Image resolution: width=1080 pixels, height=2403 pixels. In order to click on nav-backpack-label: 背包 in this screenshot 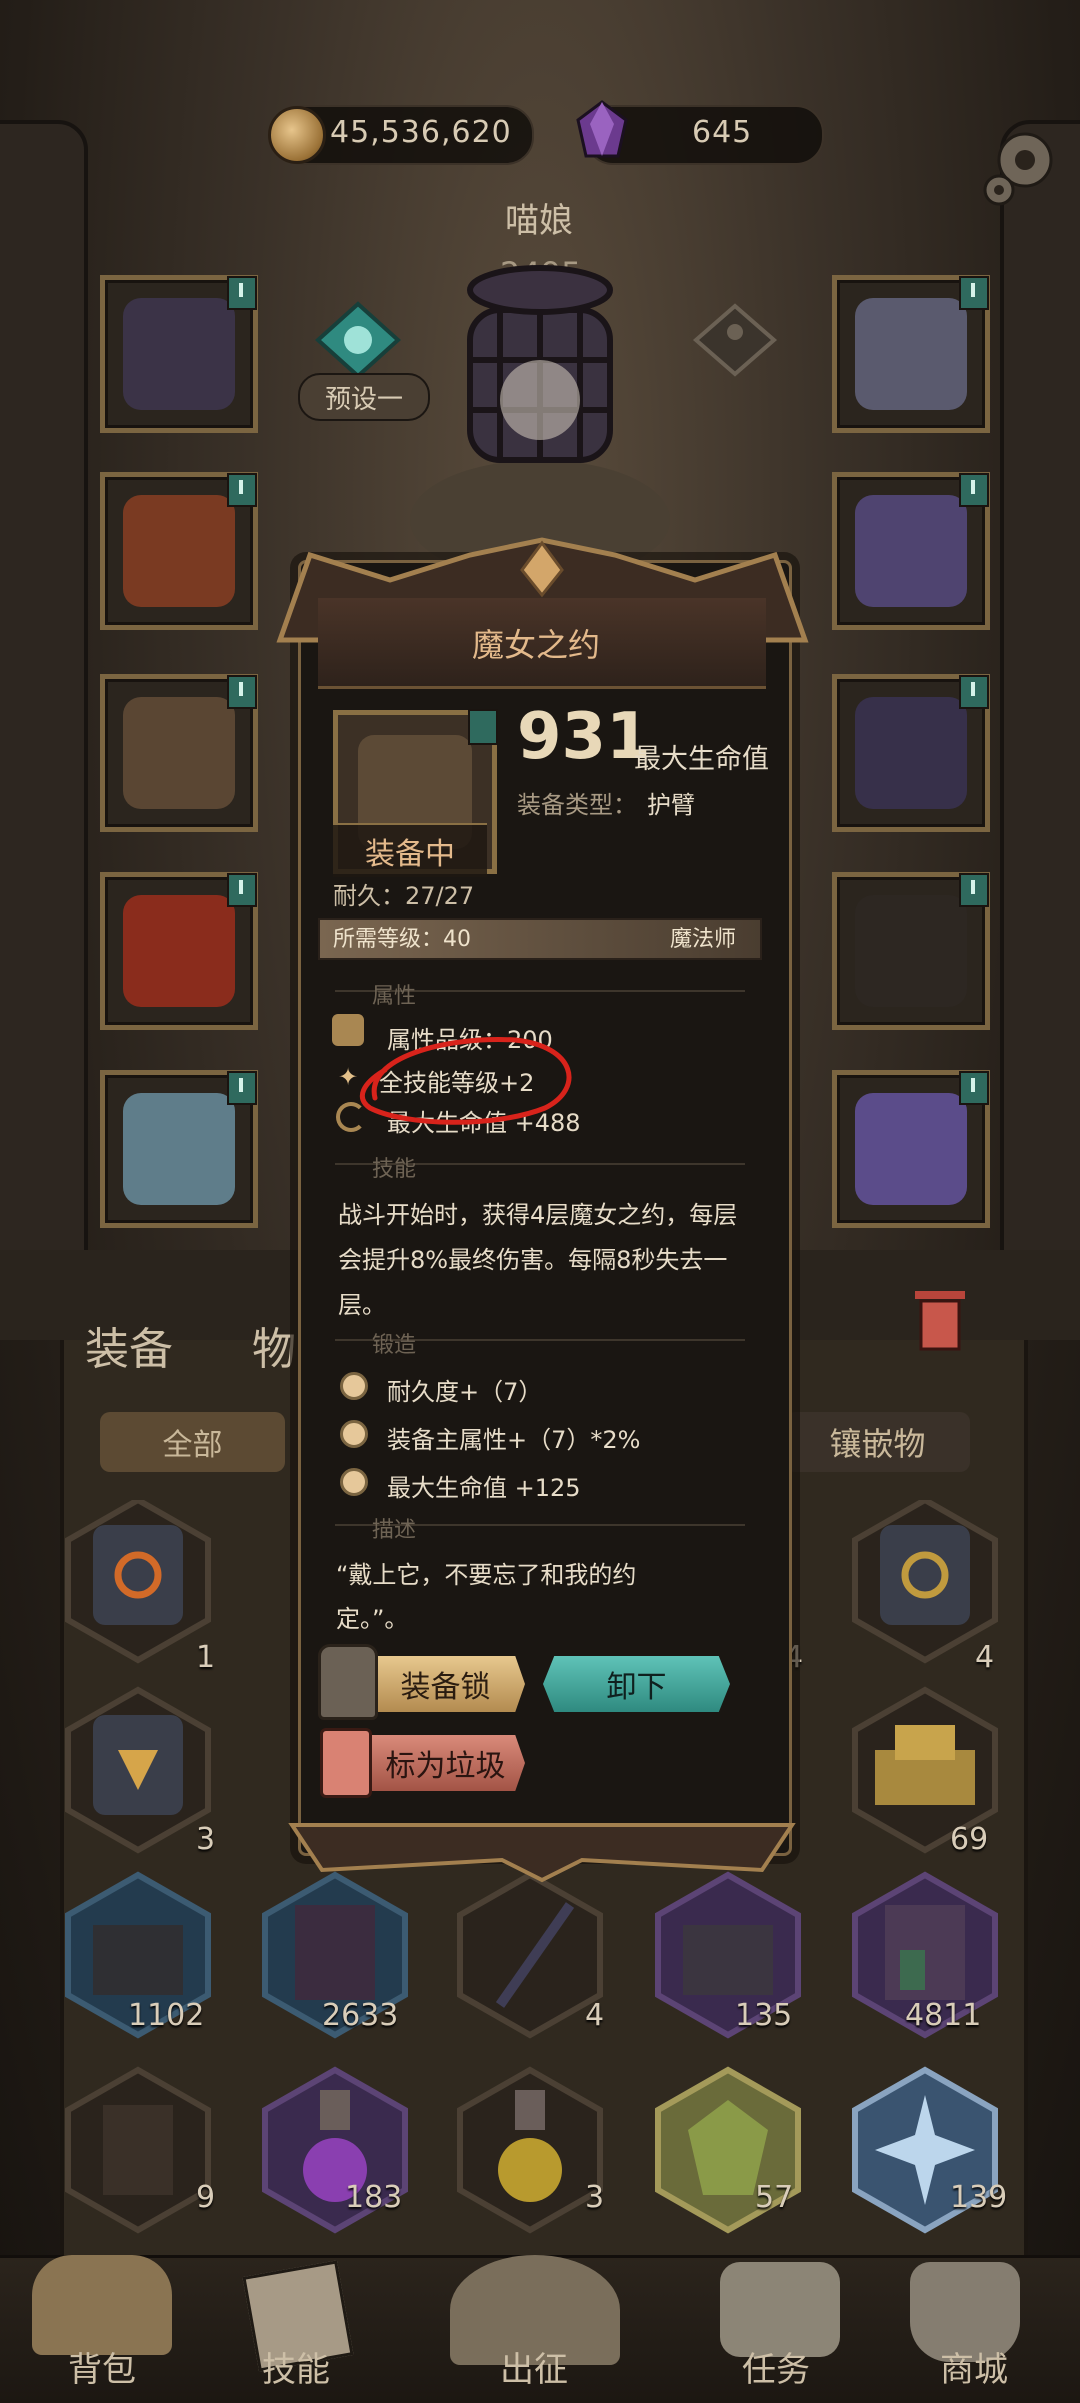, I will do `click(102, 2366)`.